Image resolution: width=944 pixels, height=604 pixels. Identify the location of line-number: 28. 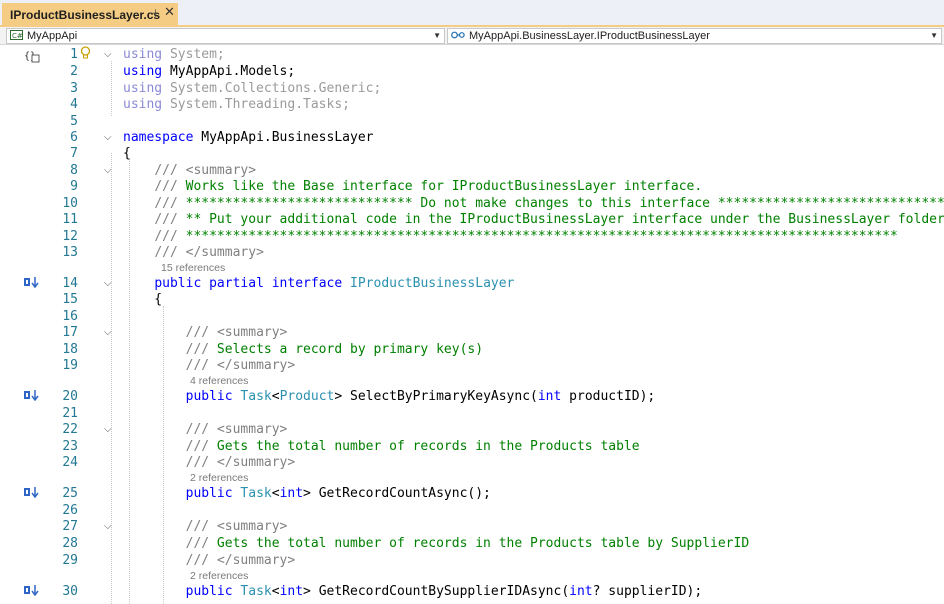
(70, 543).